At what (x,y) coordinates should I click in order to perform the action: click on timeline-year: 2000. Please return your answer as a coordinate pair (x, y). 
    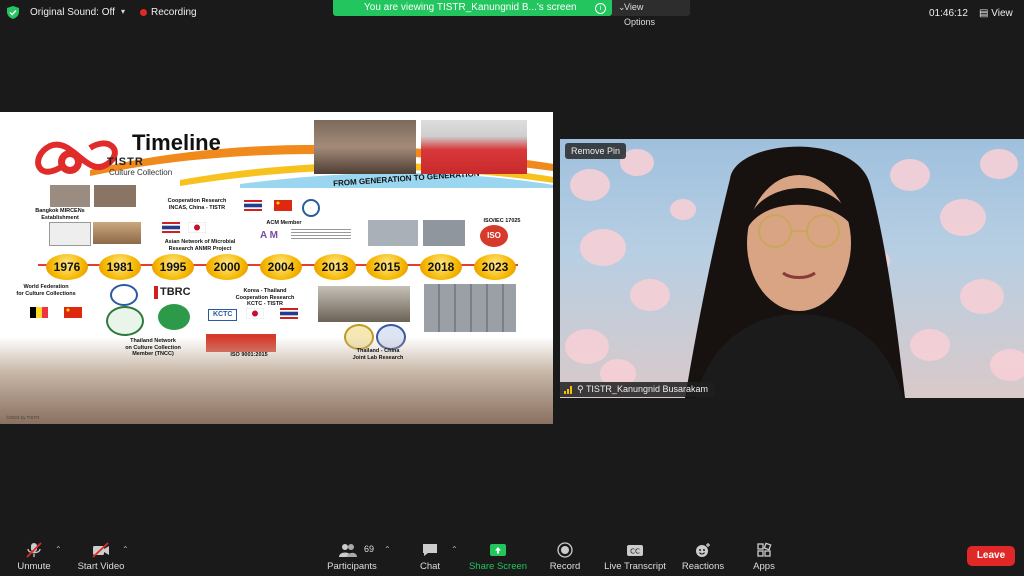
    Looking at the image, I should click on (227, 267).